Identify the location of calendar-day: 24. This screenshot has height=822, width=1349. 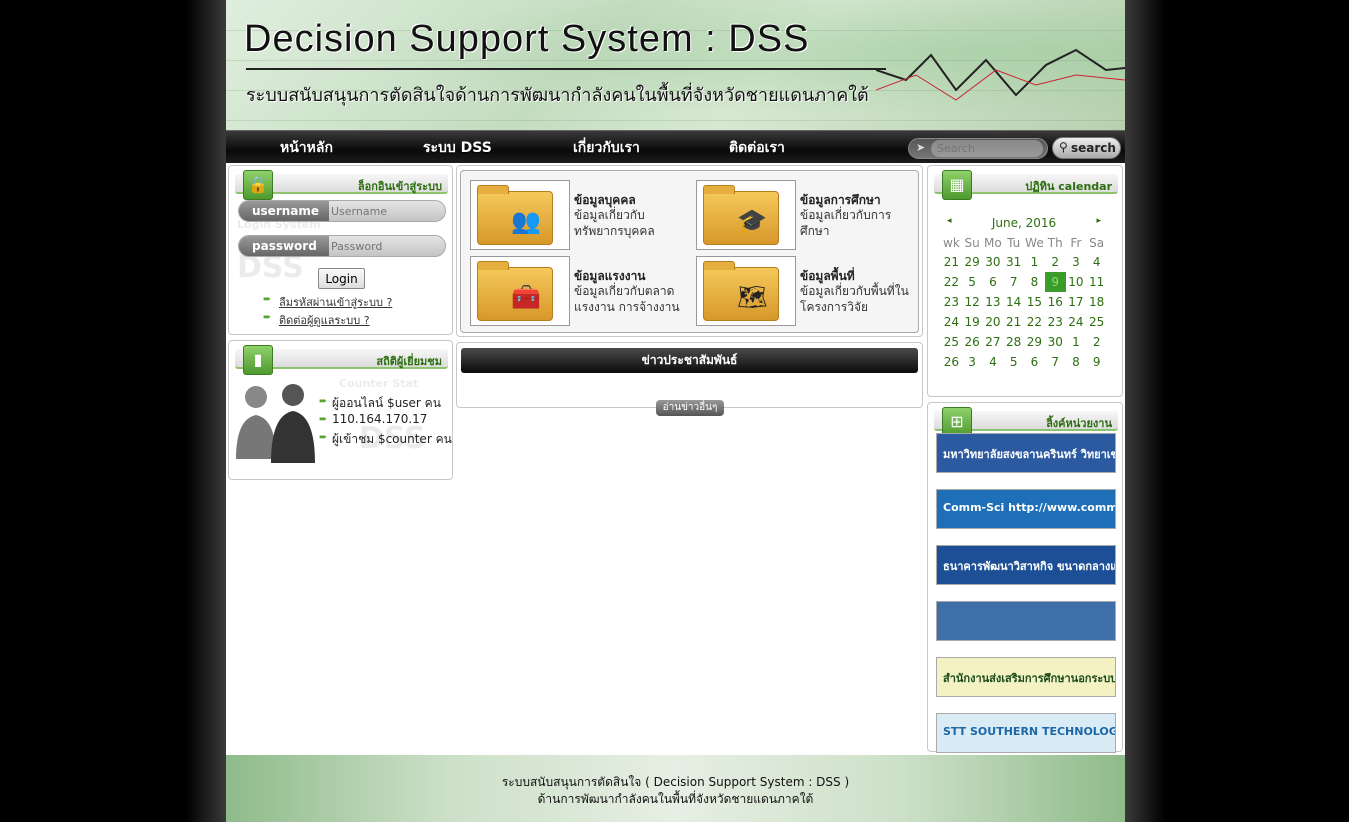
(1076, 322).